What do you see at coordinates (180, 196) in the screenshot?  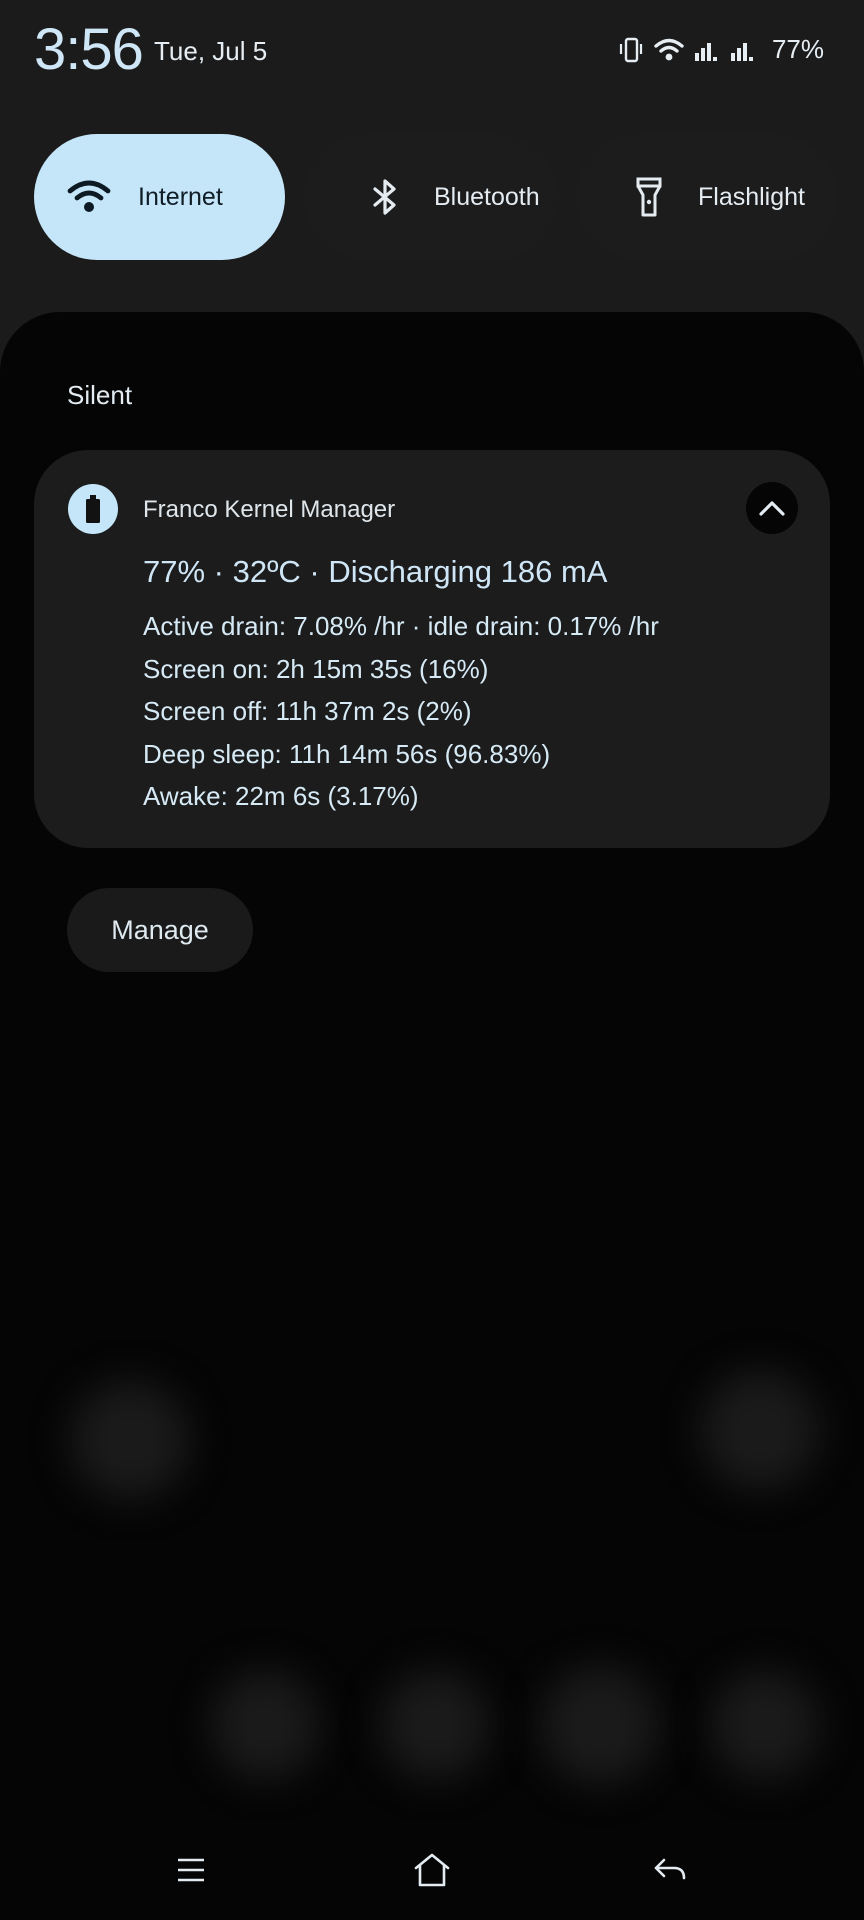 I see `tile-label: Internet` at bounding box center [180, 196].